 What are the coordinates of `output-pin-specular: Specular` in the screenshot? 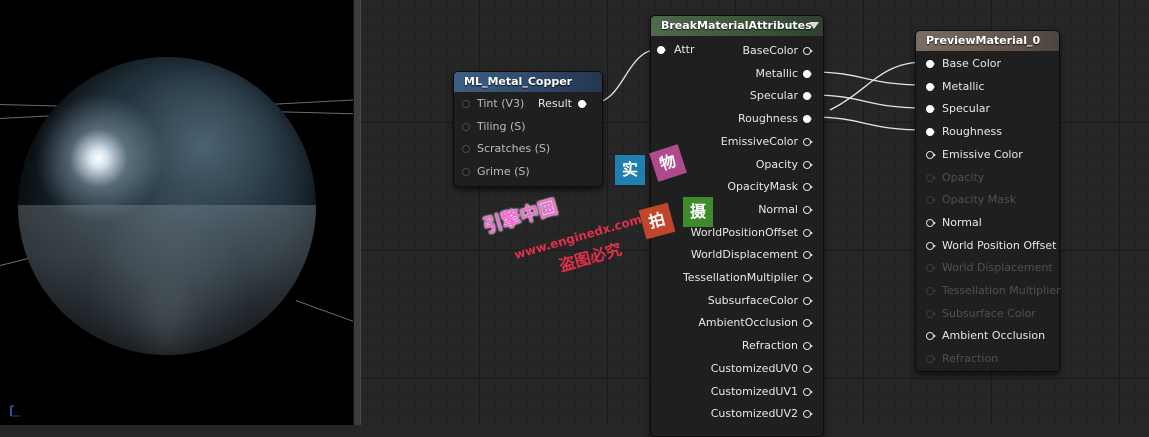 It's located at (735, 96).